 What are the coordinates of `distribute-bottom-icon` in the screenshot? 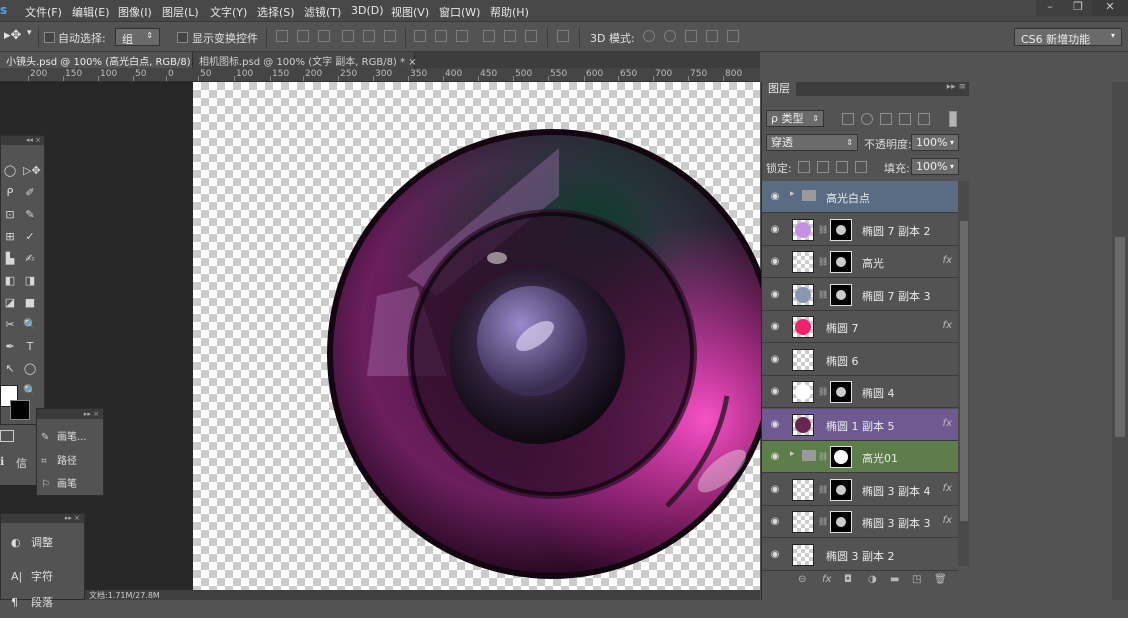 It's located at (462, 36).